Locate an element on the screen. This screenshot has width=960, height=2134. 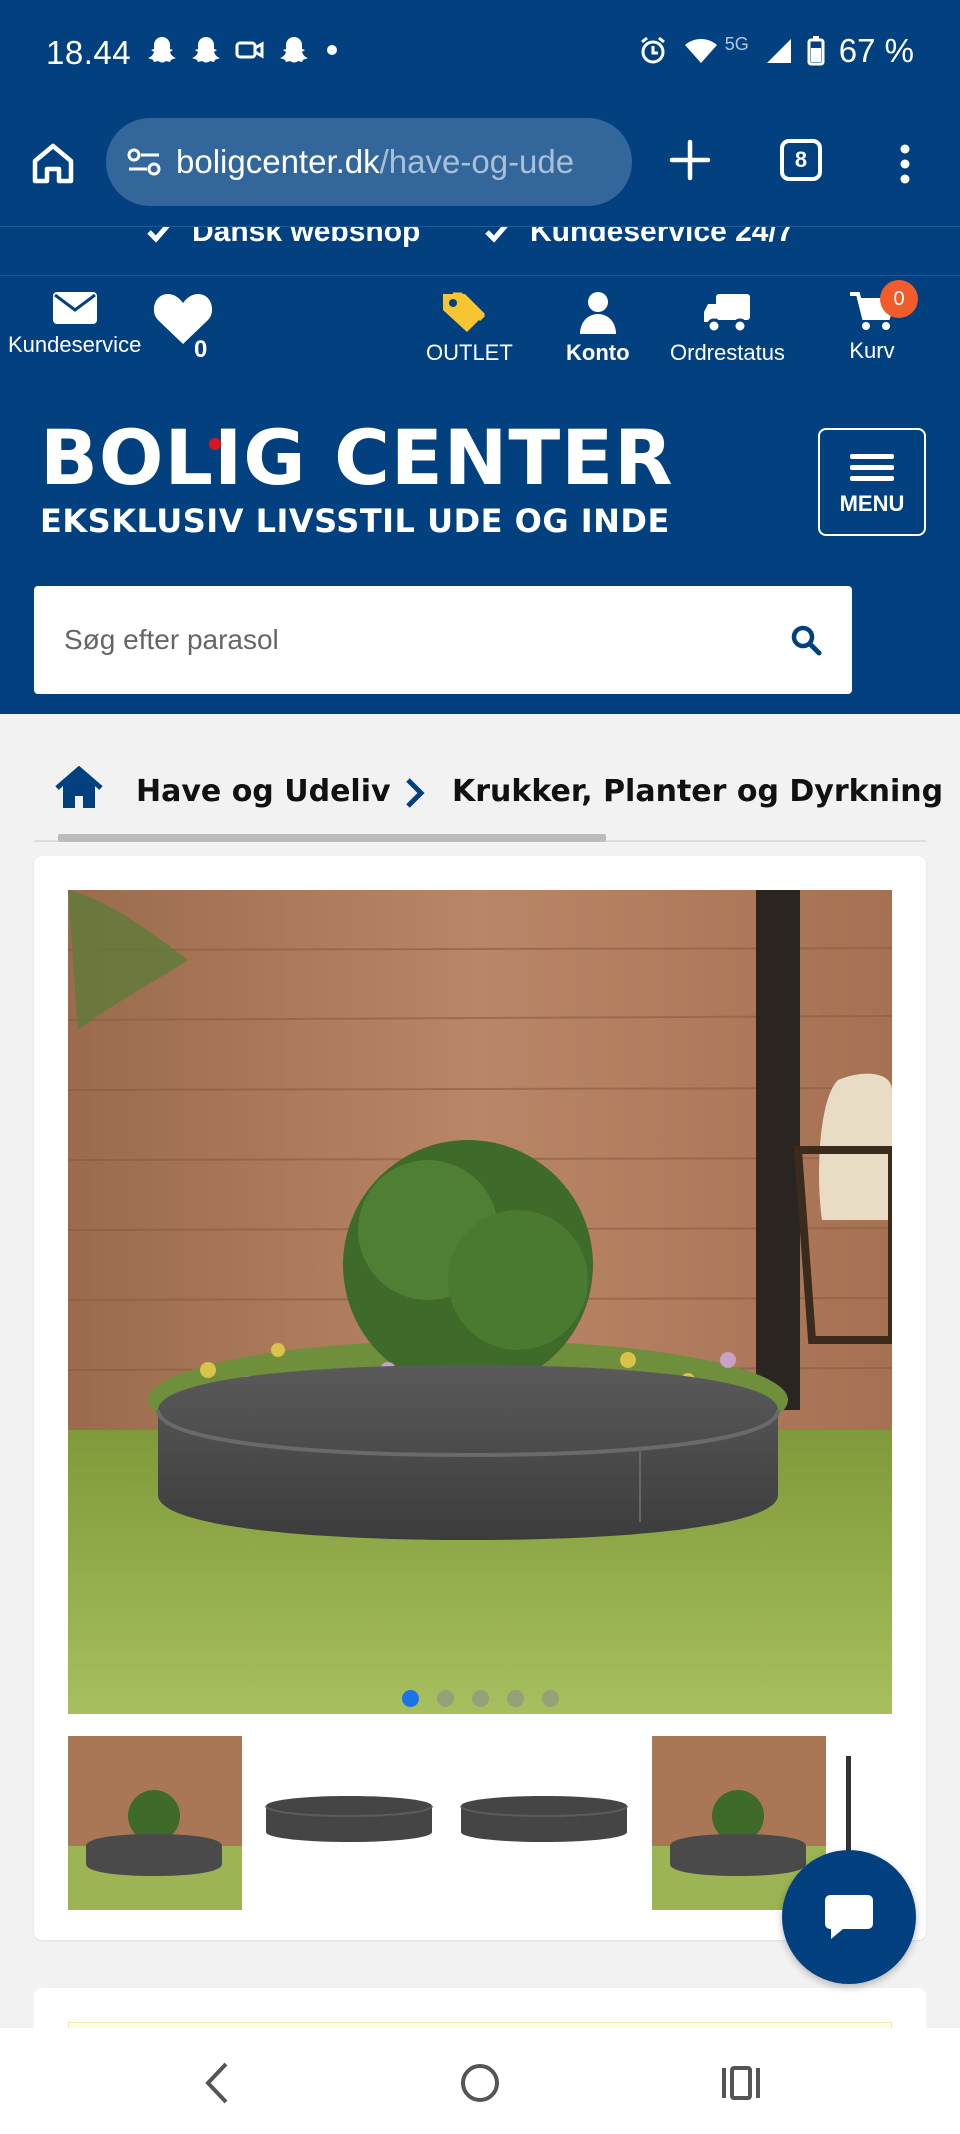
account-label: Konto is located at coordinates (598, 352).